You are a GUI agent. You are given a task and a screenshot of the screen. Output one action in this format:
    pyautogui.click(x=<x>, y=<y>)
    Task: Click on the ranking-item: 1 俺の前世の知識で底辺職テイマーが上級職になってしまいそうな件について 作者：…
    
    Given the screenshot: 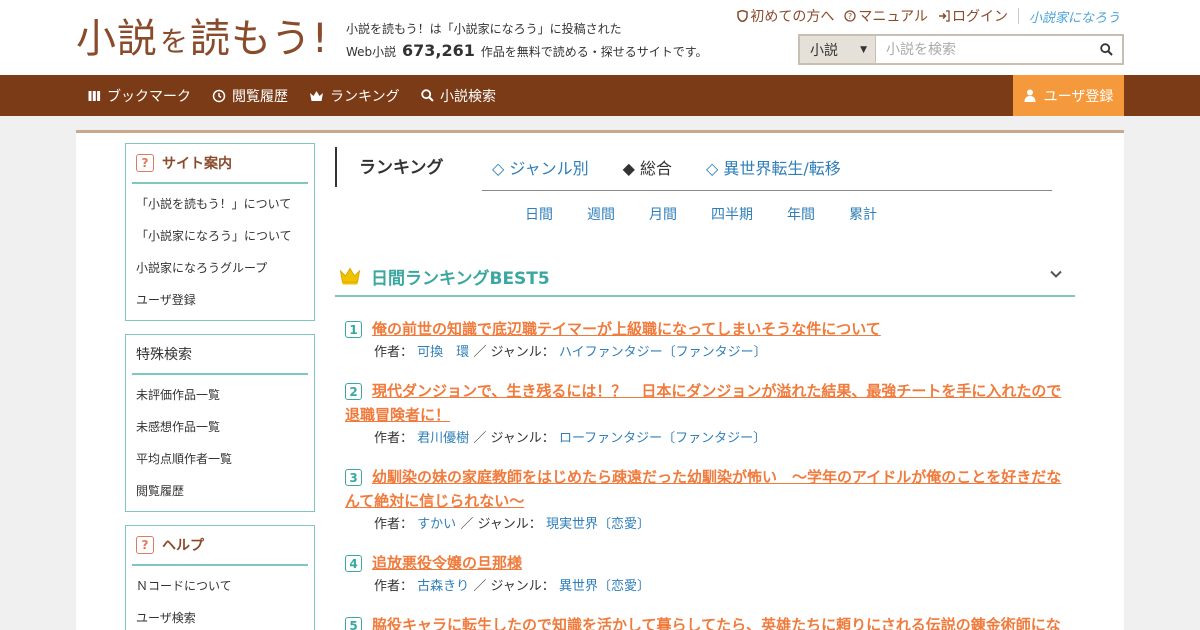 What is the action you would take?
    pyautogui.click(x=705, y=340)
    